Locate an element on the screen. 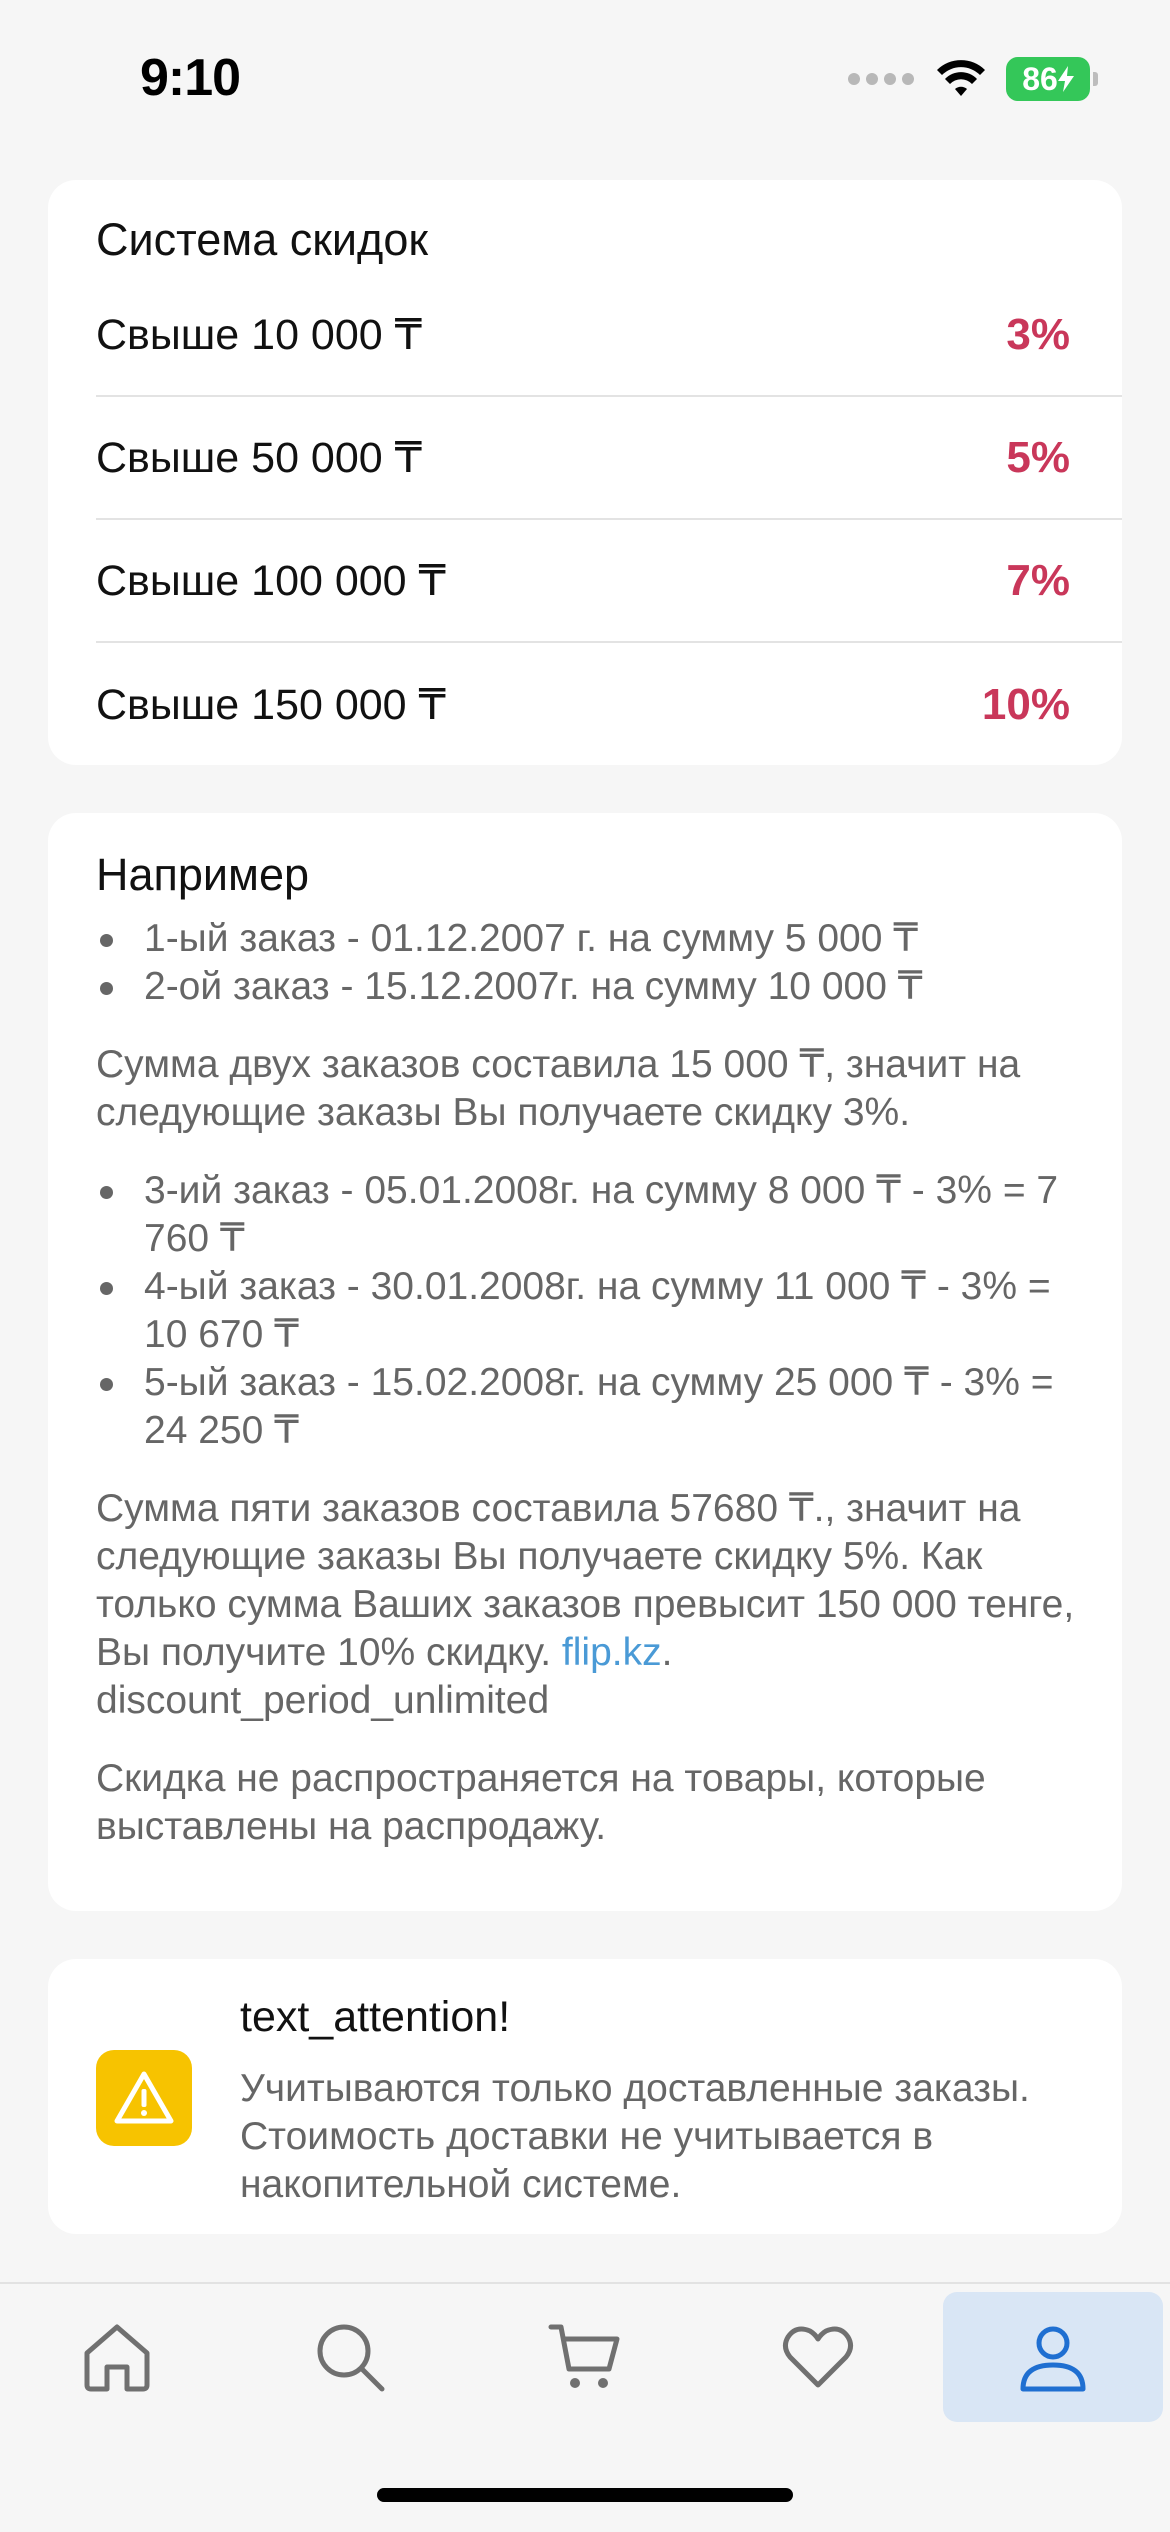 This screenshot has height=2532, width=1170. attention-title: text_attention! is located at coordinates (375, 2017).